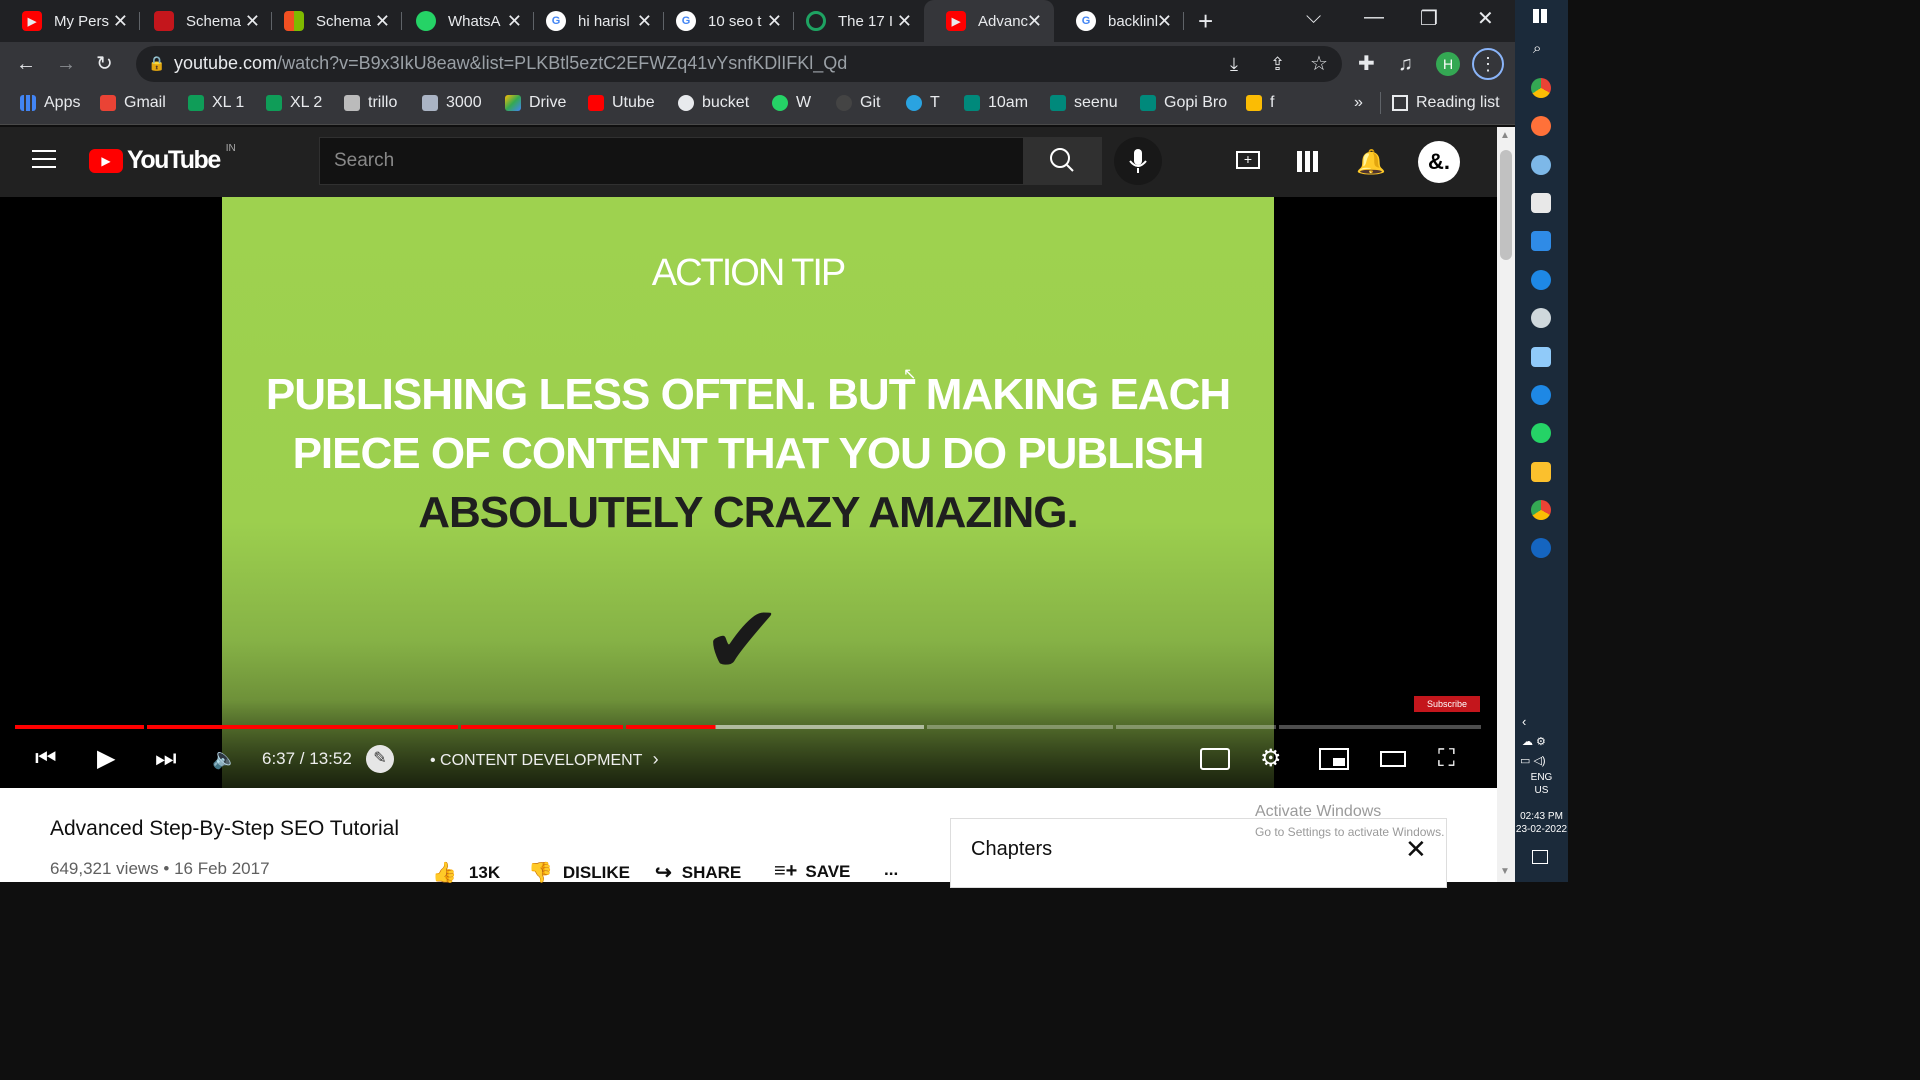 Image resolution: width=1920 pixels, height=1080 pixels. What do you see at coordinates (1063, 161) in the screenshot?
I see `search-button` at bounding box center [1063, 161].